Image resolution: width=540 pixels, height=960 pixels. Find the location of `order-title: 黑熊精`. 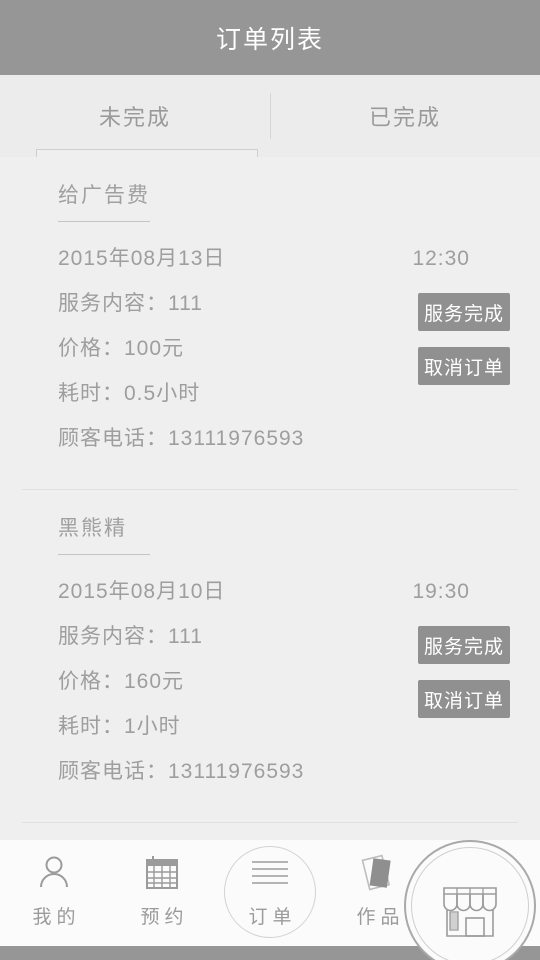

order-title: 黑熊精 is located at coordinates (92, 528).